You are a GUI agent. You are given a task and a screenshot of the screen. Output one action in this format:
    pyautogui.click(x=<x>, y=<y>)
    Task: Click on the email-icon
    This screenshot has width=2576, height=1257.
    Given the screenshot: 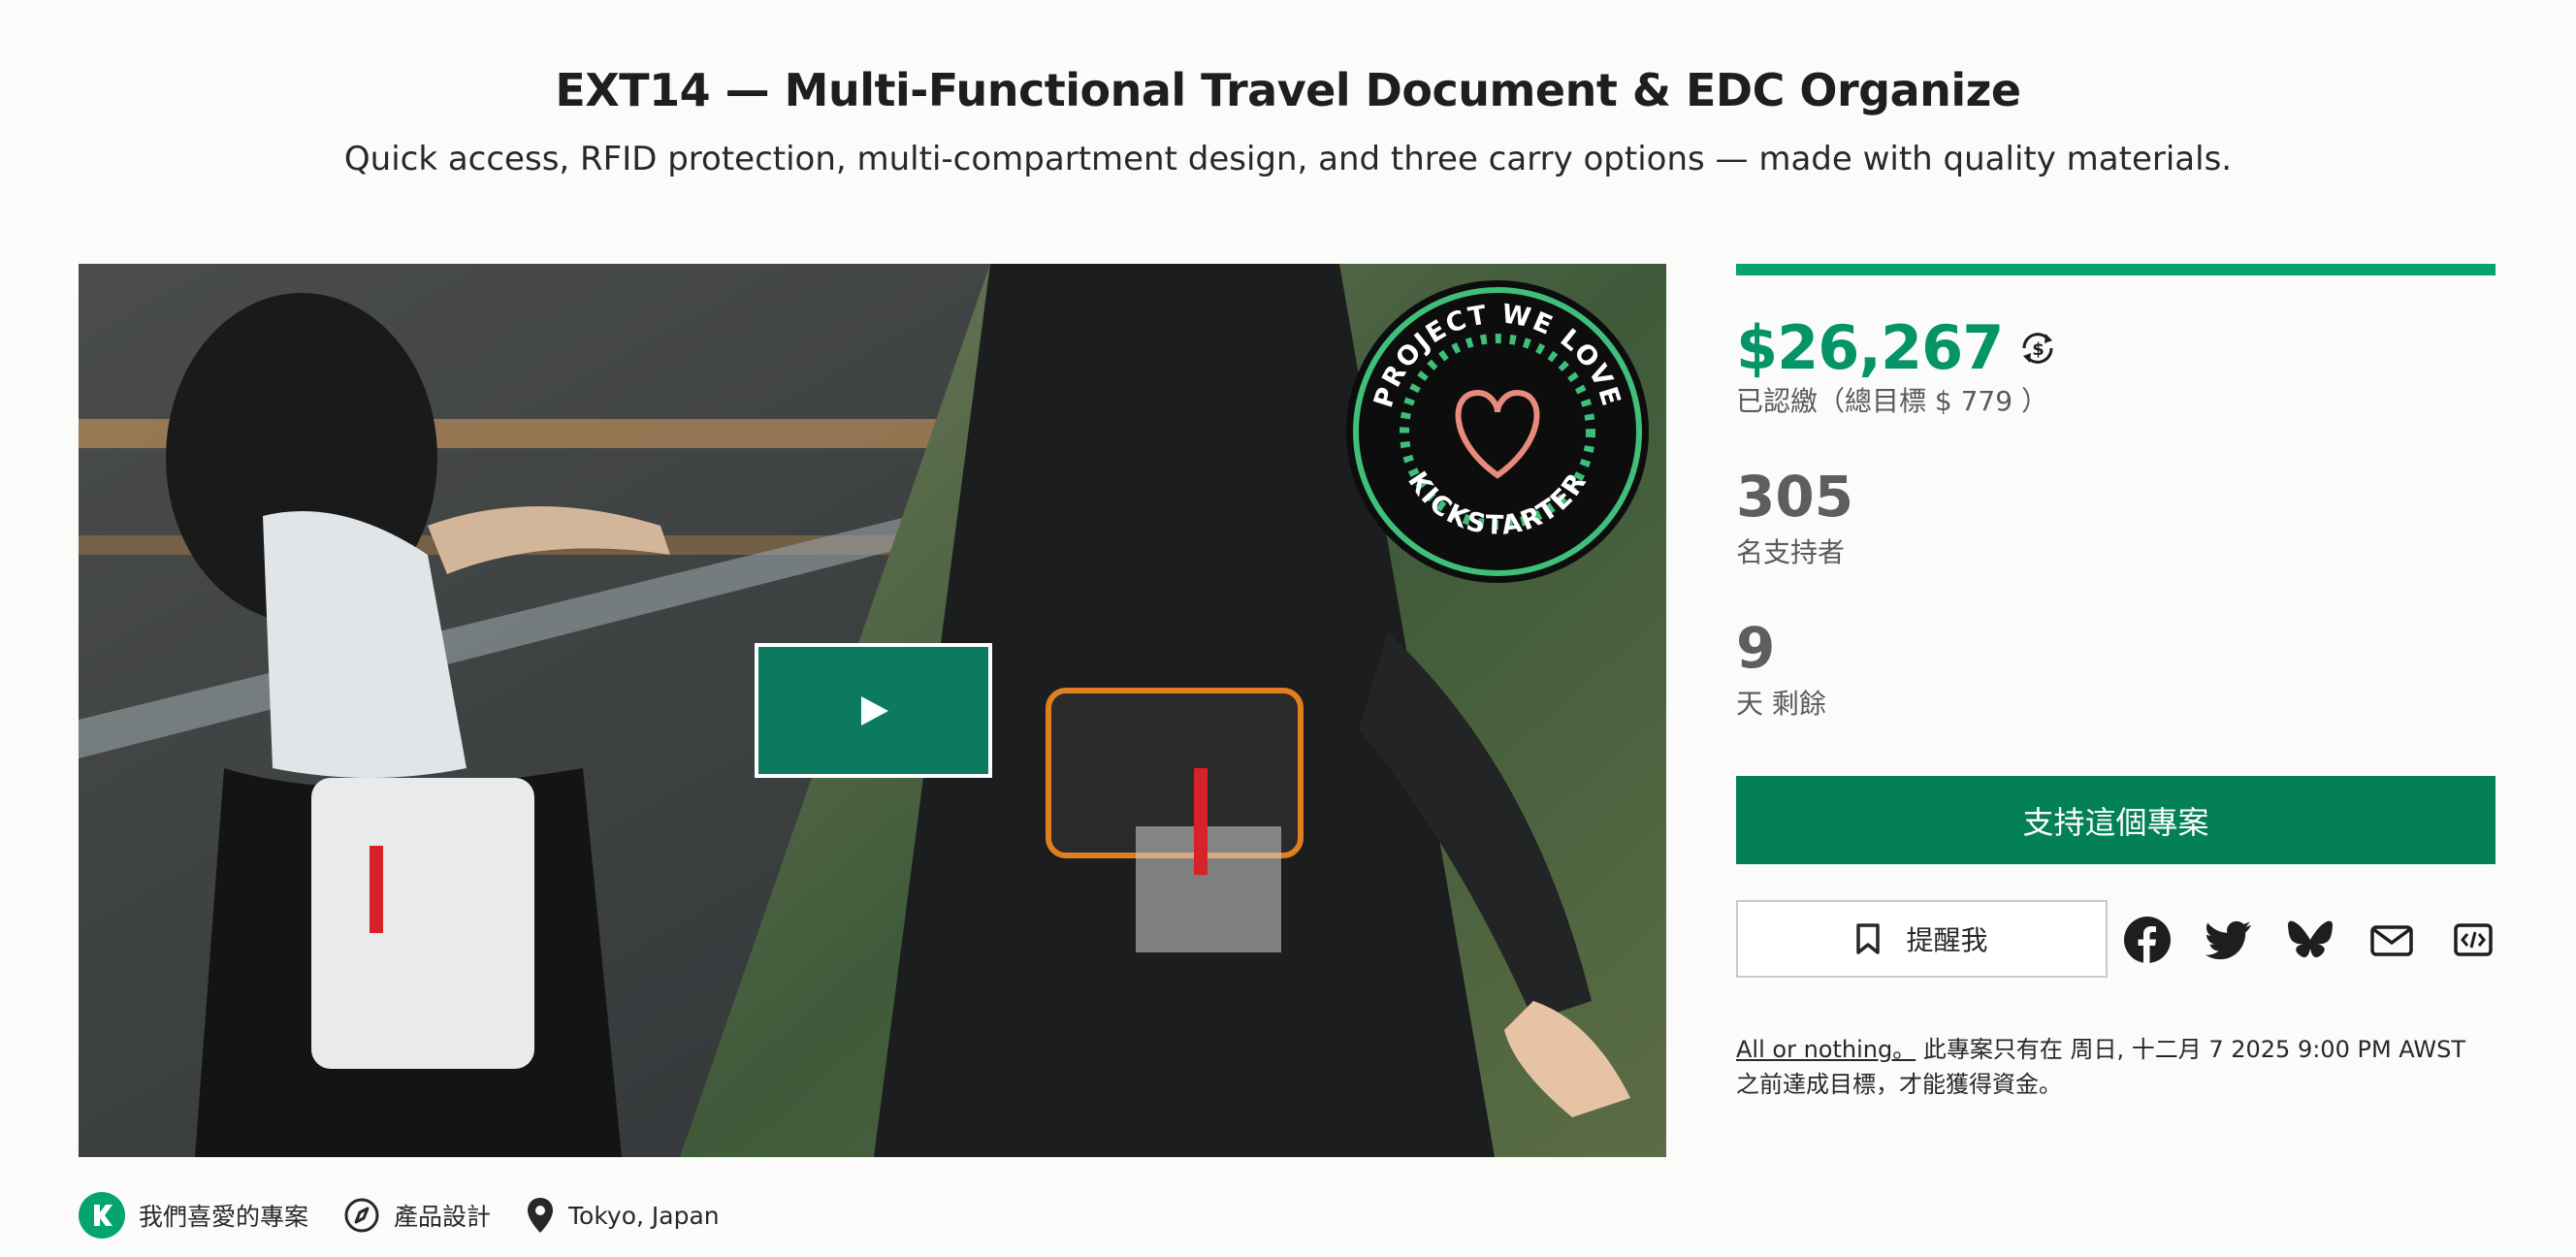 What is the action you would take?
    pyautogui.click(x=2391, y=941)
    